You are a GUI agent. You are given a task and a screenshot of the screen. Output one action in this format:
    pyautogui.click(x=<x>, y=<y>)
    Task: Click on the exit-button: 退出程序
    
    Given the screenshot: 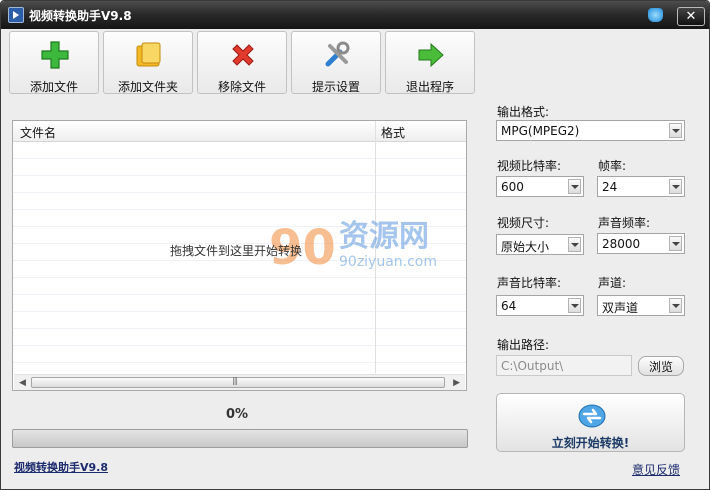 What is the action you would take?
    pyautogui.click(x=430, y=62)
    